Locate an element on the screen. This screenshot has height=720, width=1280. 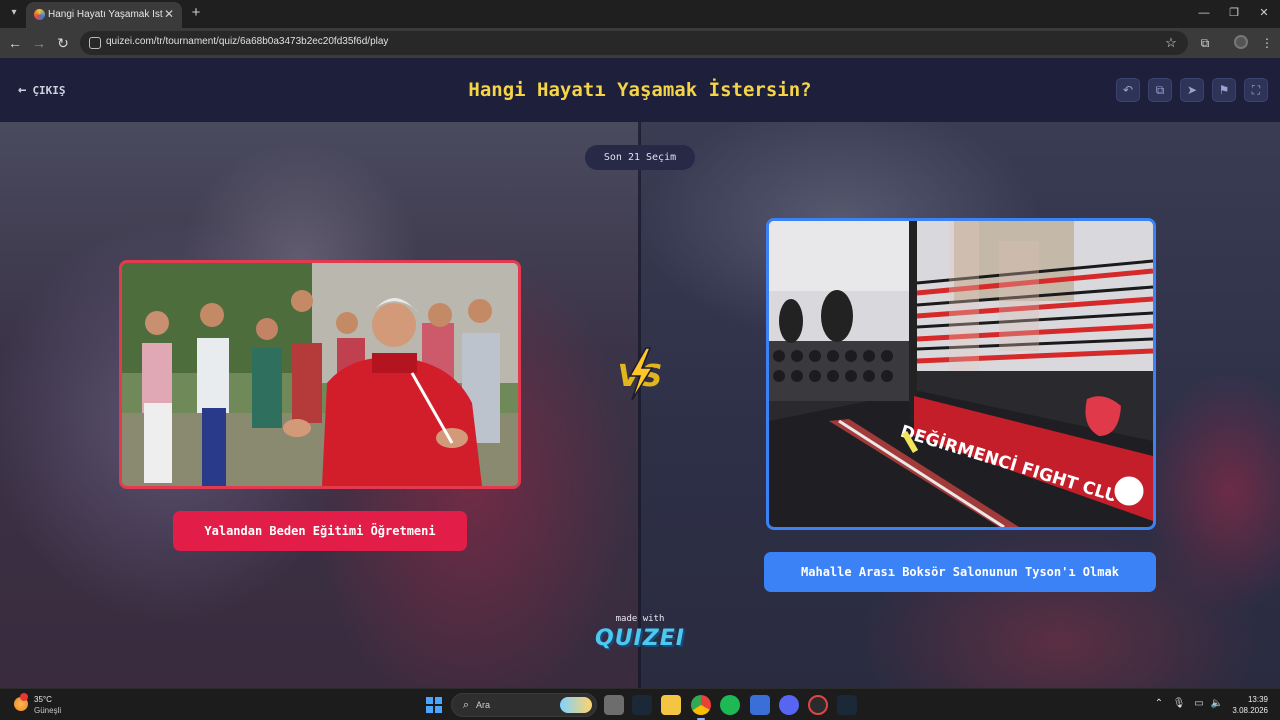
choice-right-image: DEĞİRMENCİ FIGHT CLUB is located at coordinates (961, 374).